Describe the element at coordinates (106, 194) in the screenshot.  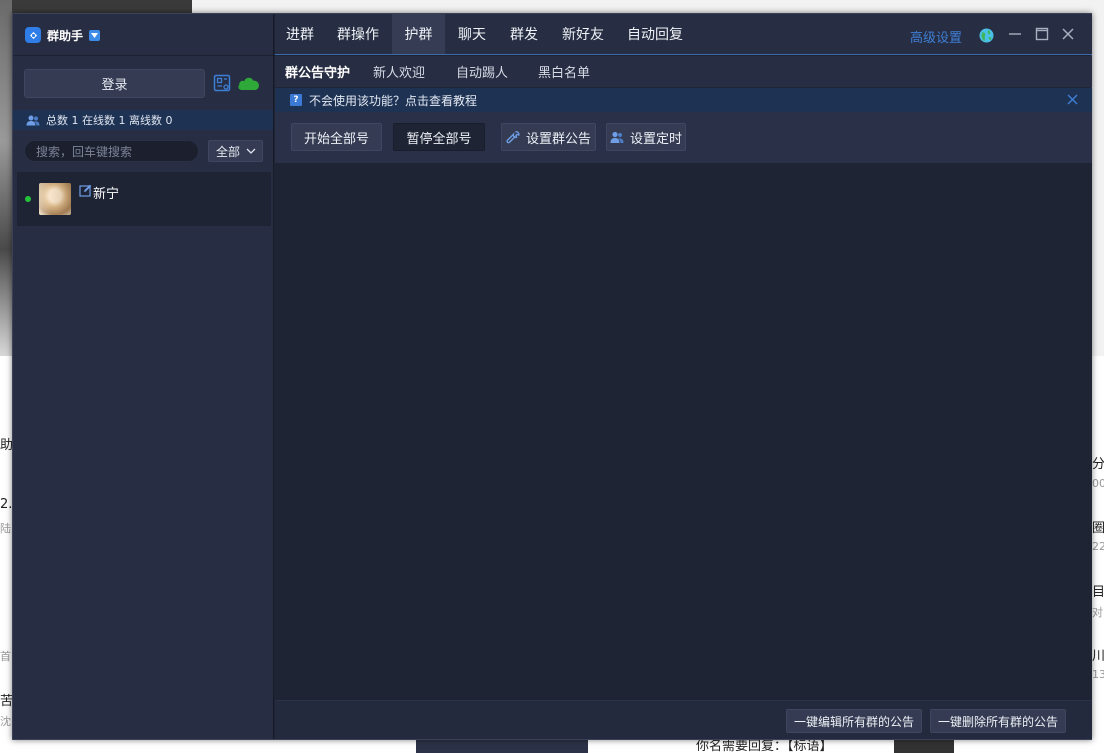
I see `account-name: 新宁` at that location.